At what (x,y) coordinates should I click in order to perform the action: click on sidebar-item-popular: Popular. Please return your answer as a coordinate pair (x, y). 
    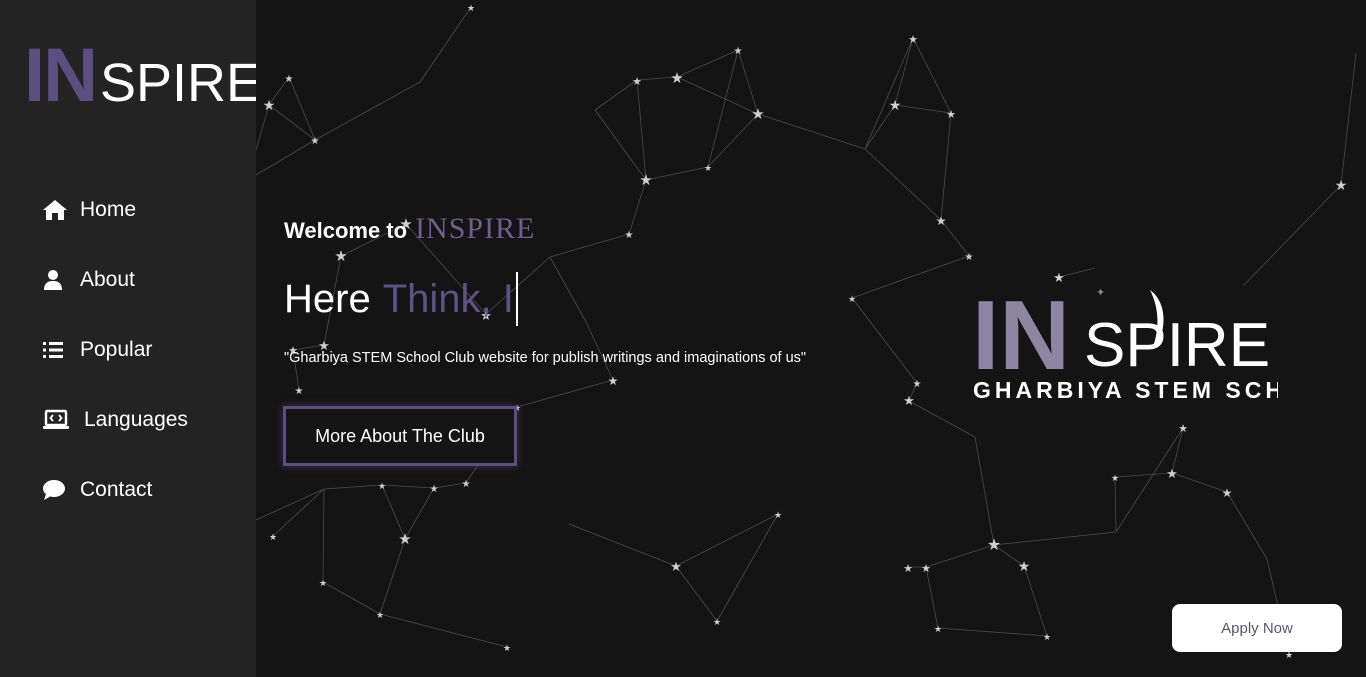
    Looking at the image, I should click on (115, 350).